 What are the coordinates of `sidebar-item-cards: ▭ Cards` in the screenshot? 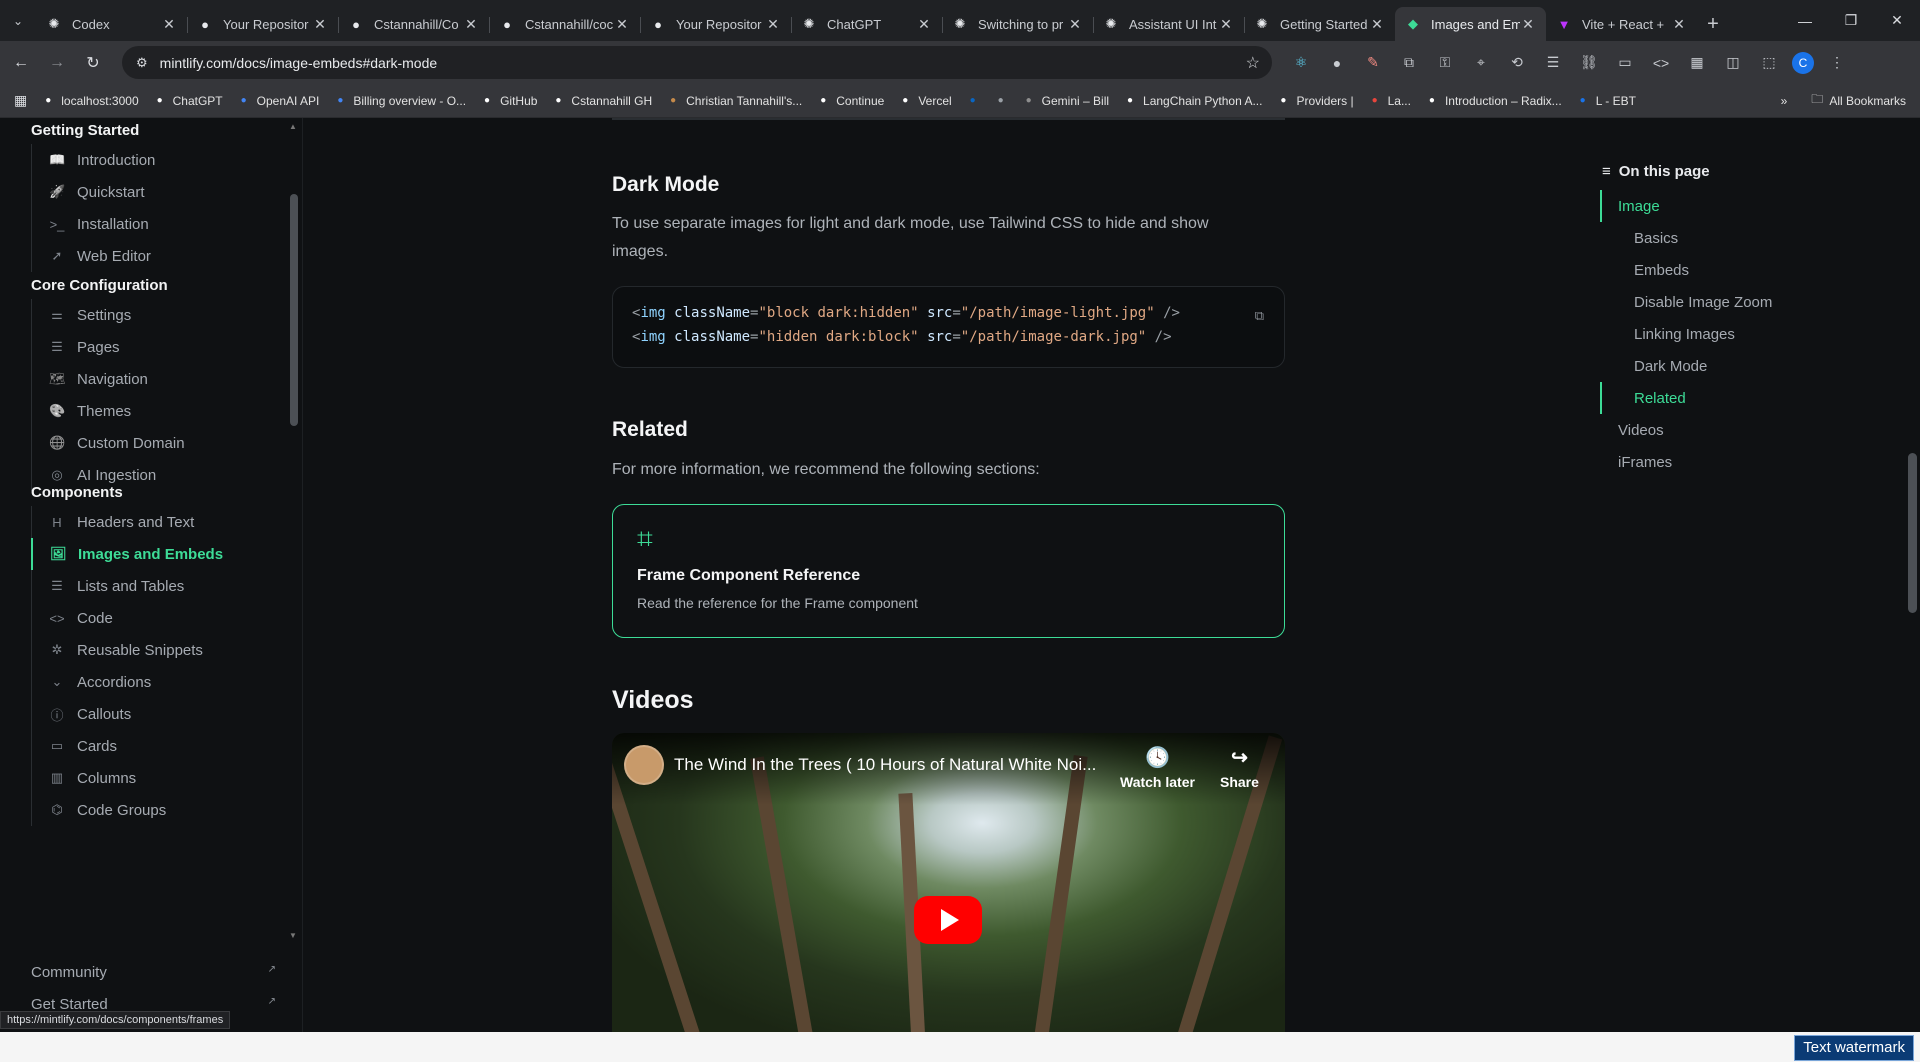 It's located at (156, 746).